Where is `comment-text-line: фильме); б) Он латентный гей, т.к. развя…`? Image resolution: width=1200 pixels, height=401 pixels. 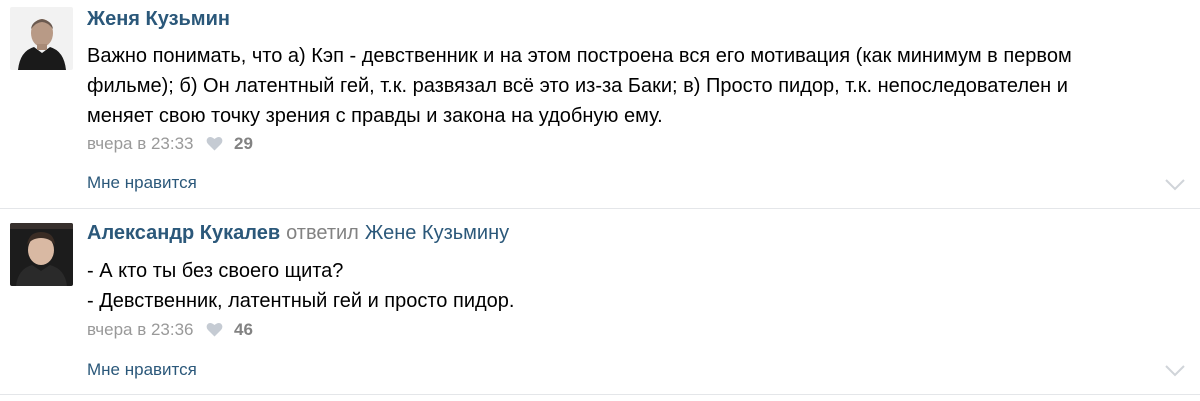 comment-text-line: фильме); б) Он латентный гей, т.к. развя… is located at coordinates (577, 86).